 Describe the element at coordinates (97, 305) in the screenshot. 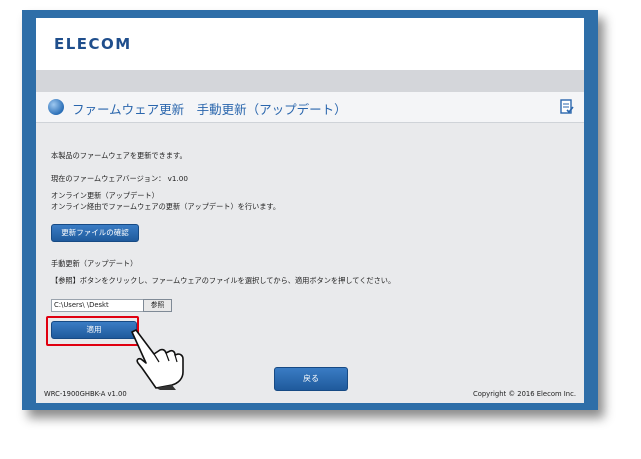

I see `file-path-input: C:\Users\ \Deskt` at that location.